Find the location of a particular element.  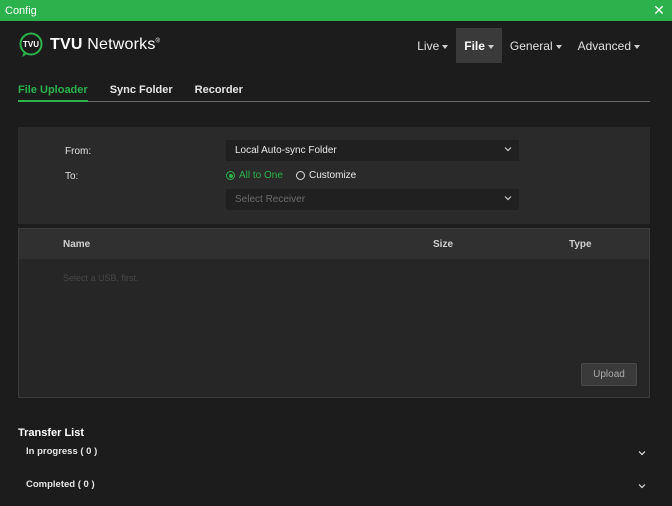

tab-file-uploader: File Uploader is located at coordinates (53, 91).